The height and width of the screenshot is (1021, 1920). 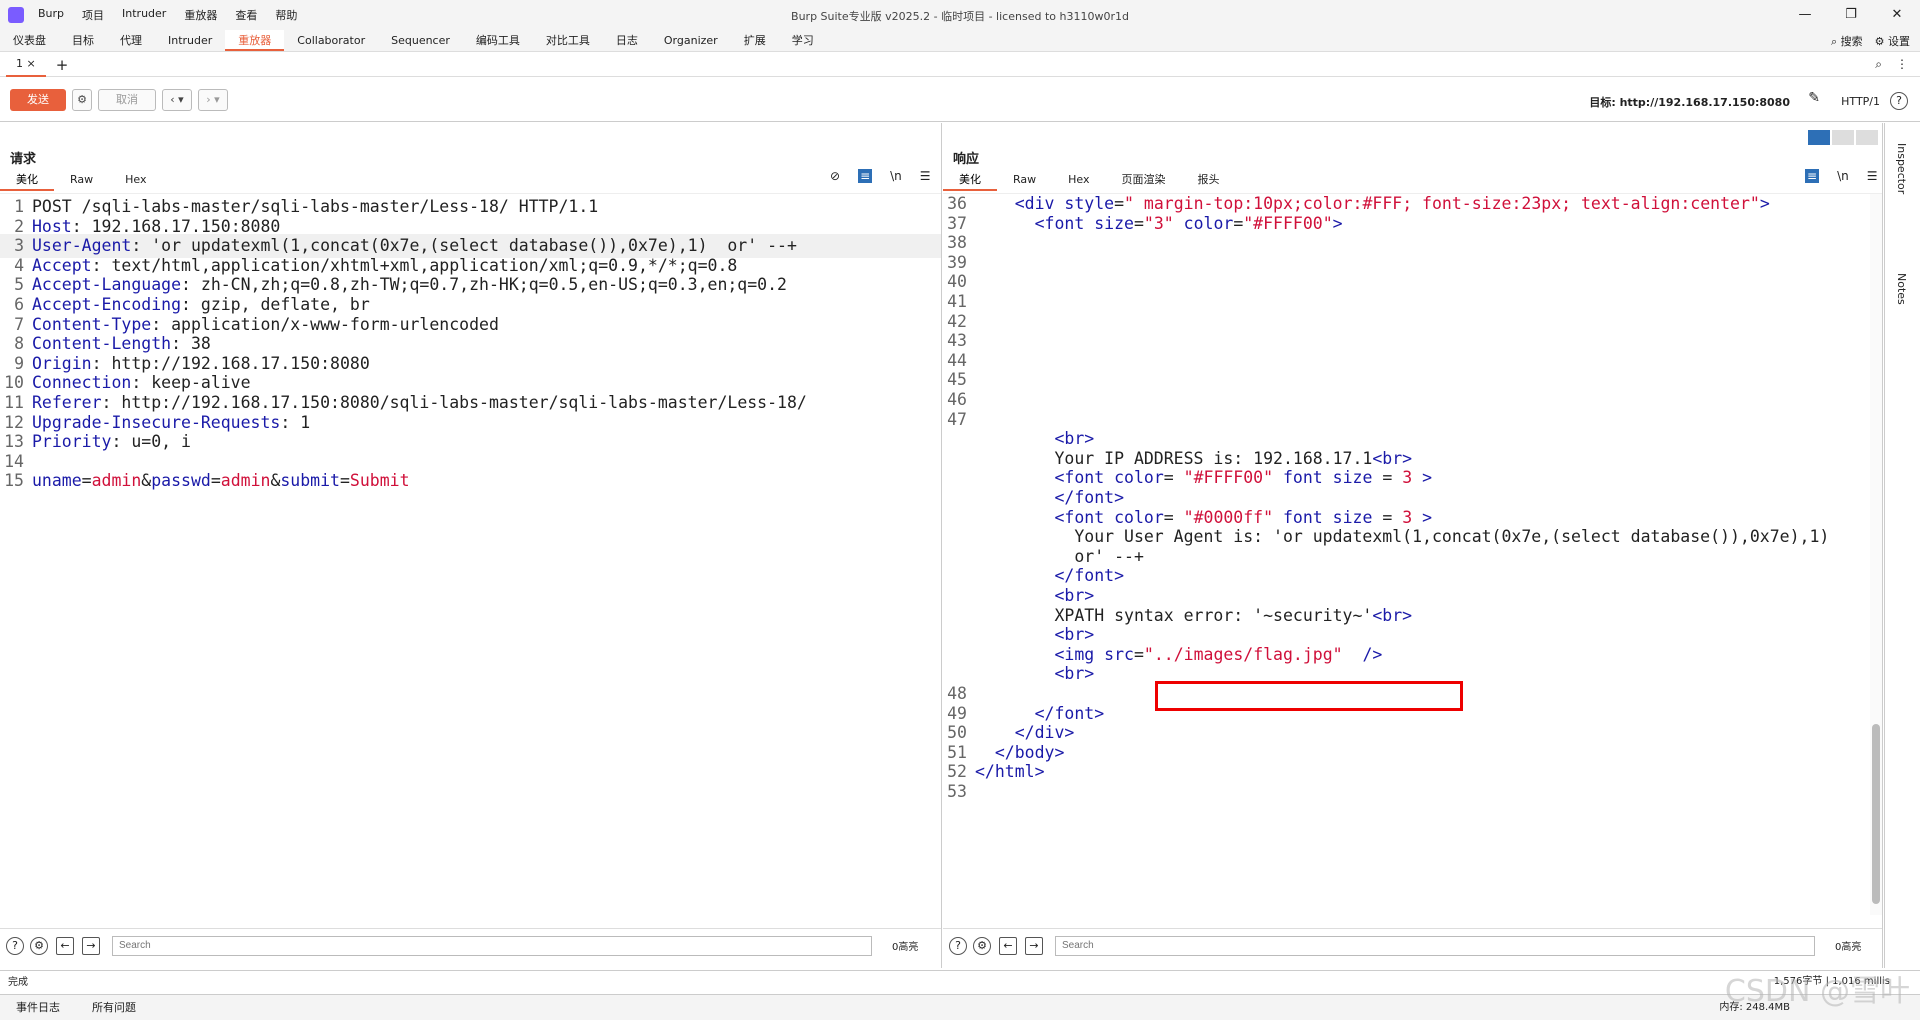 I want to click on token: </html>, so click(x=1010, y=772).